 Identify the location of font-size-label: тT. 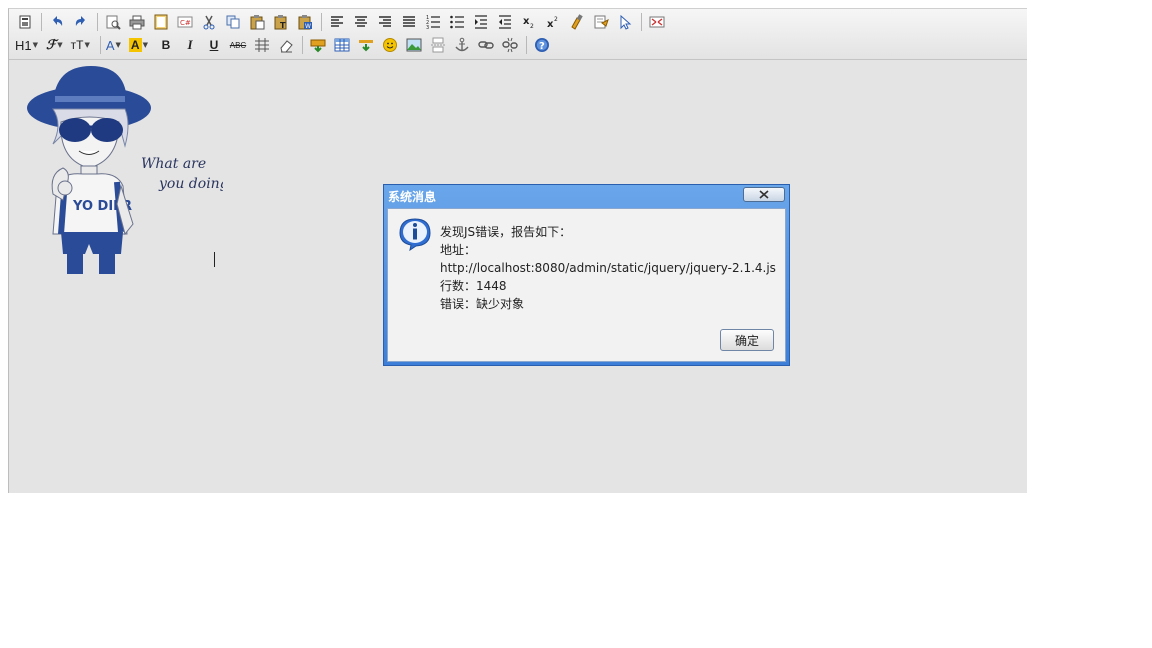
(77, 45).